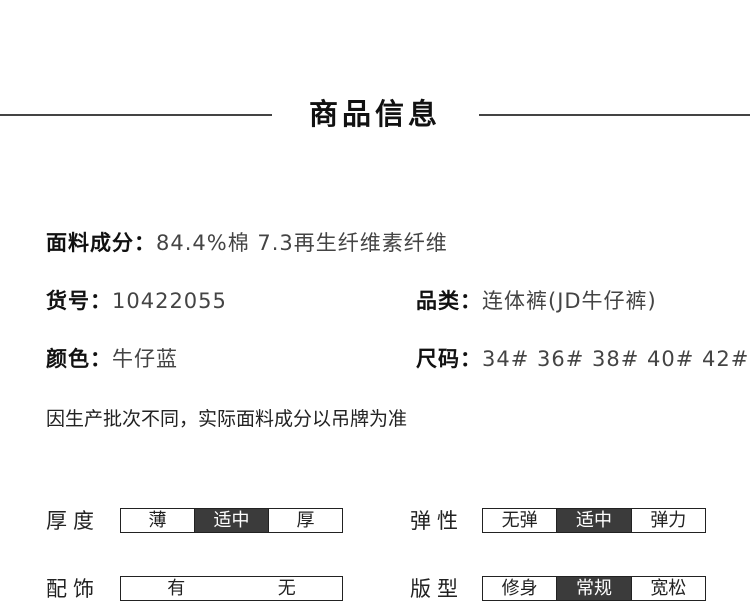  I want to click on divider-left, so click(136, 115).